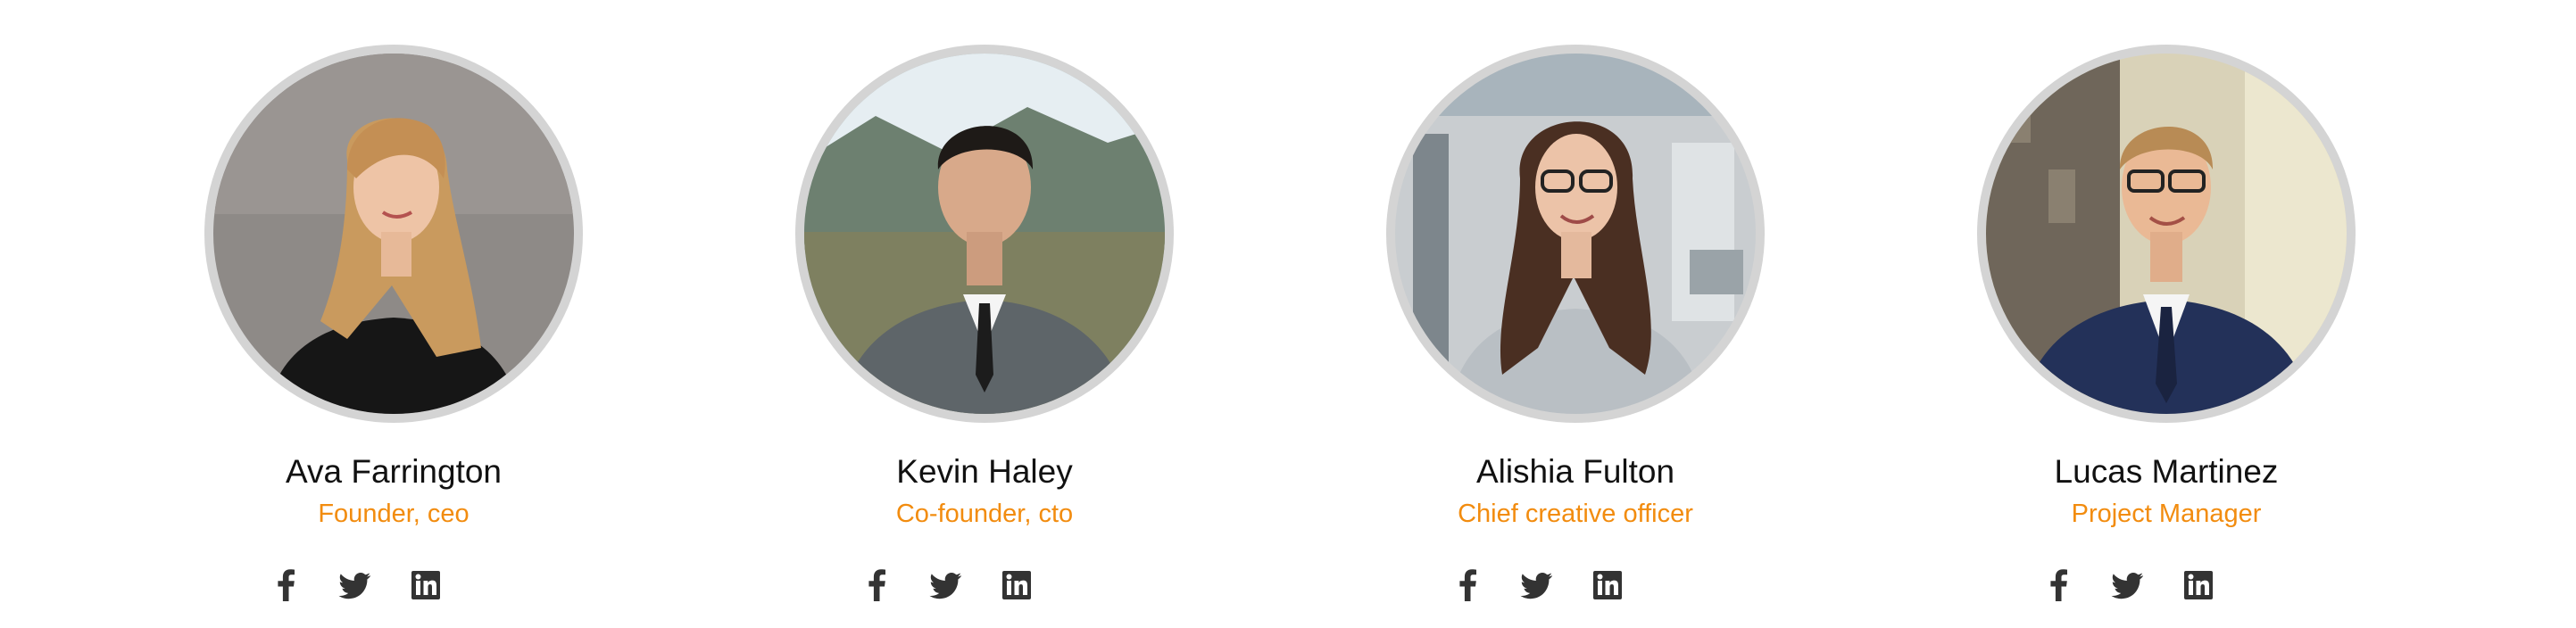  I want to click on portrait-photo-man-suit, so click(984, 234).